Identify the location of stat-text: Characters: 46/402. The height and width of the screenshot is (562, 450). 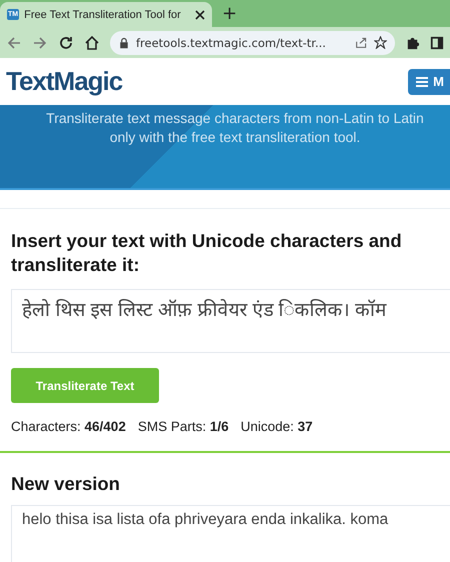
(68, 426).